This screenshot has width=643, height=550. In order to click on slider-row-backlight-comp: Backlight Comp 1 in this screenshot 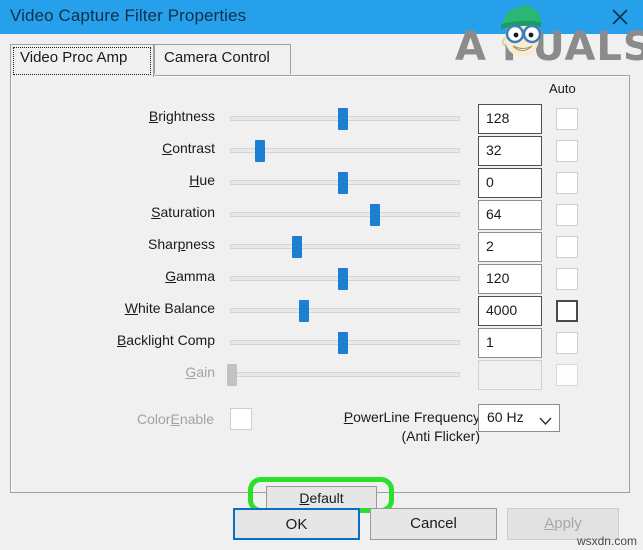, I will do `click(321, 343)`.